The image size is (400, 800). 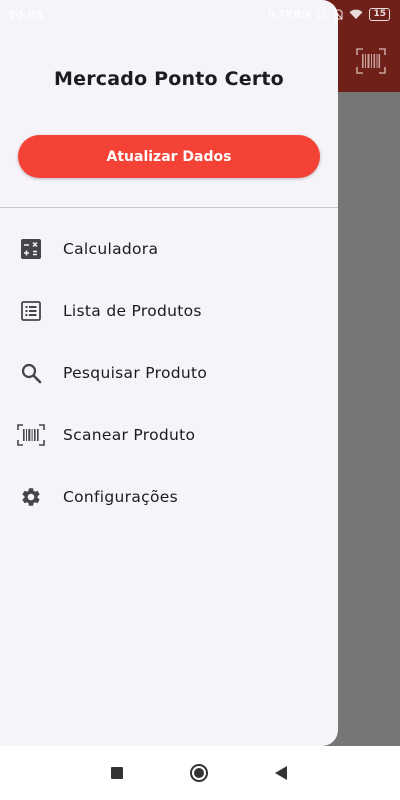 I want to click on gear-icon, so click(x=31, y=497).